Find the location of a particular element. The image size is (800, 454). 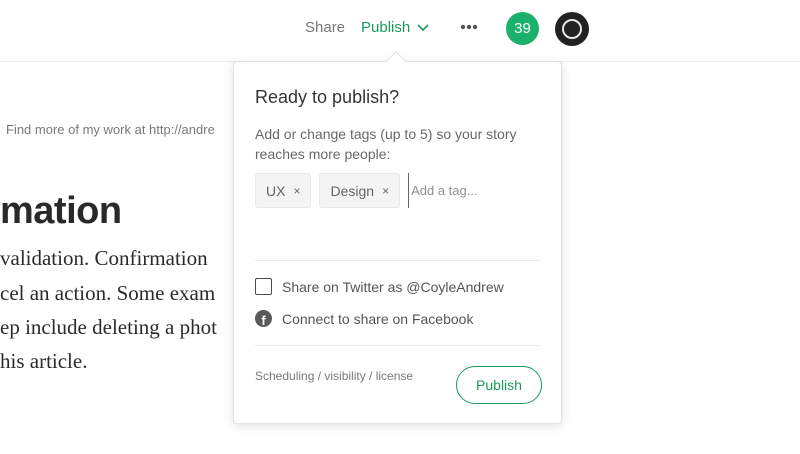

article-line: validation. Confirmation is located at coordinates (104, 258).